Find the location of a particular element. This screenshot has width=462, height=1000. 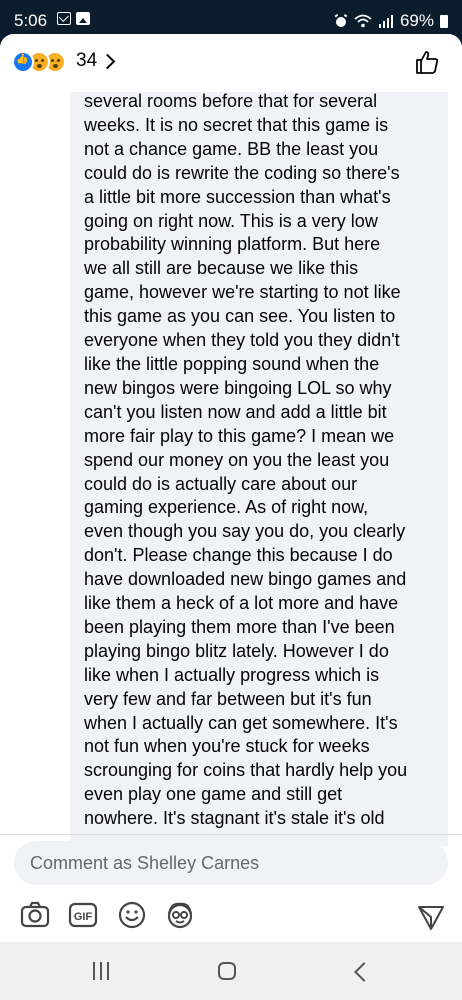

back-icon is located at coordinates (363, 971).